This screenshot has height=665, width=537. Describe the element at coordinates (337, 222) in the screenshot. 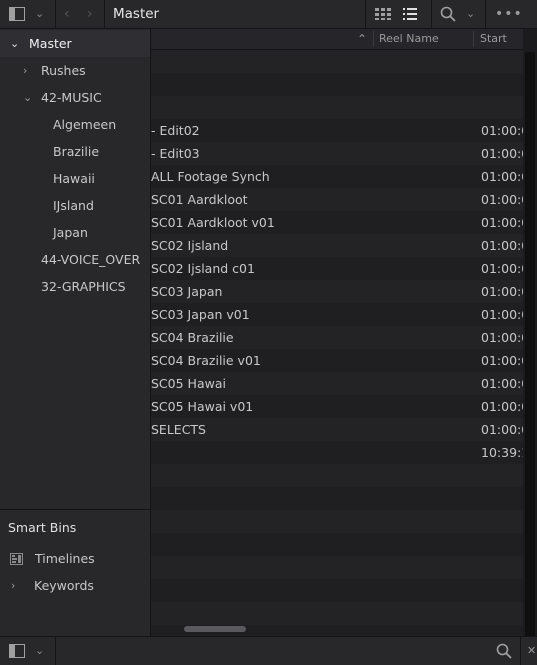

I see `table-row: SC01 Aardkloot v01 01:00:0` at that location.